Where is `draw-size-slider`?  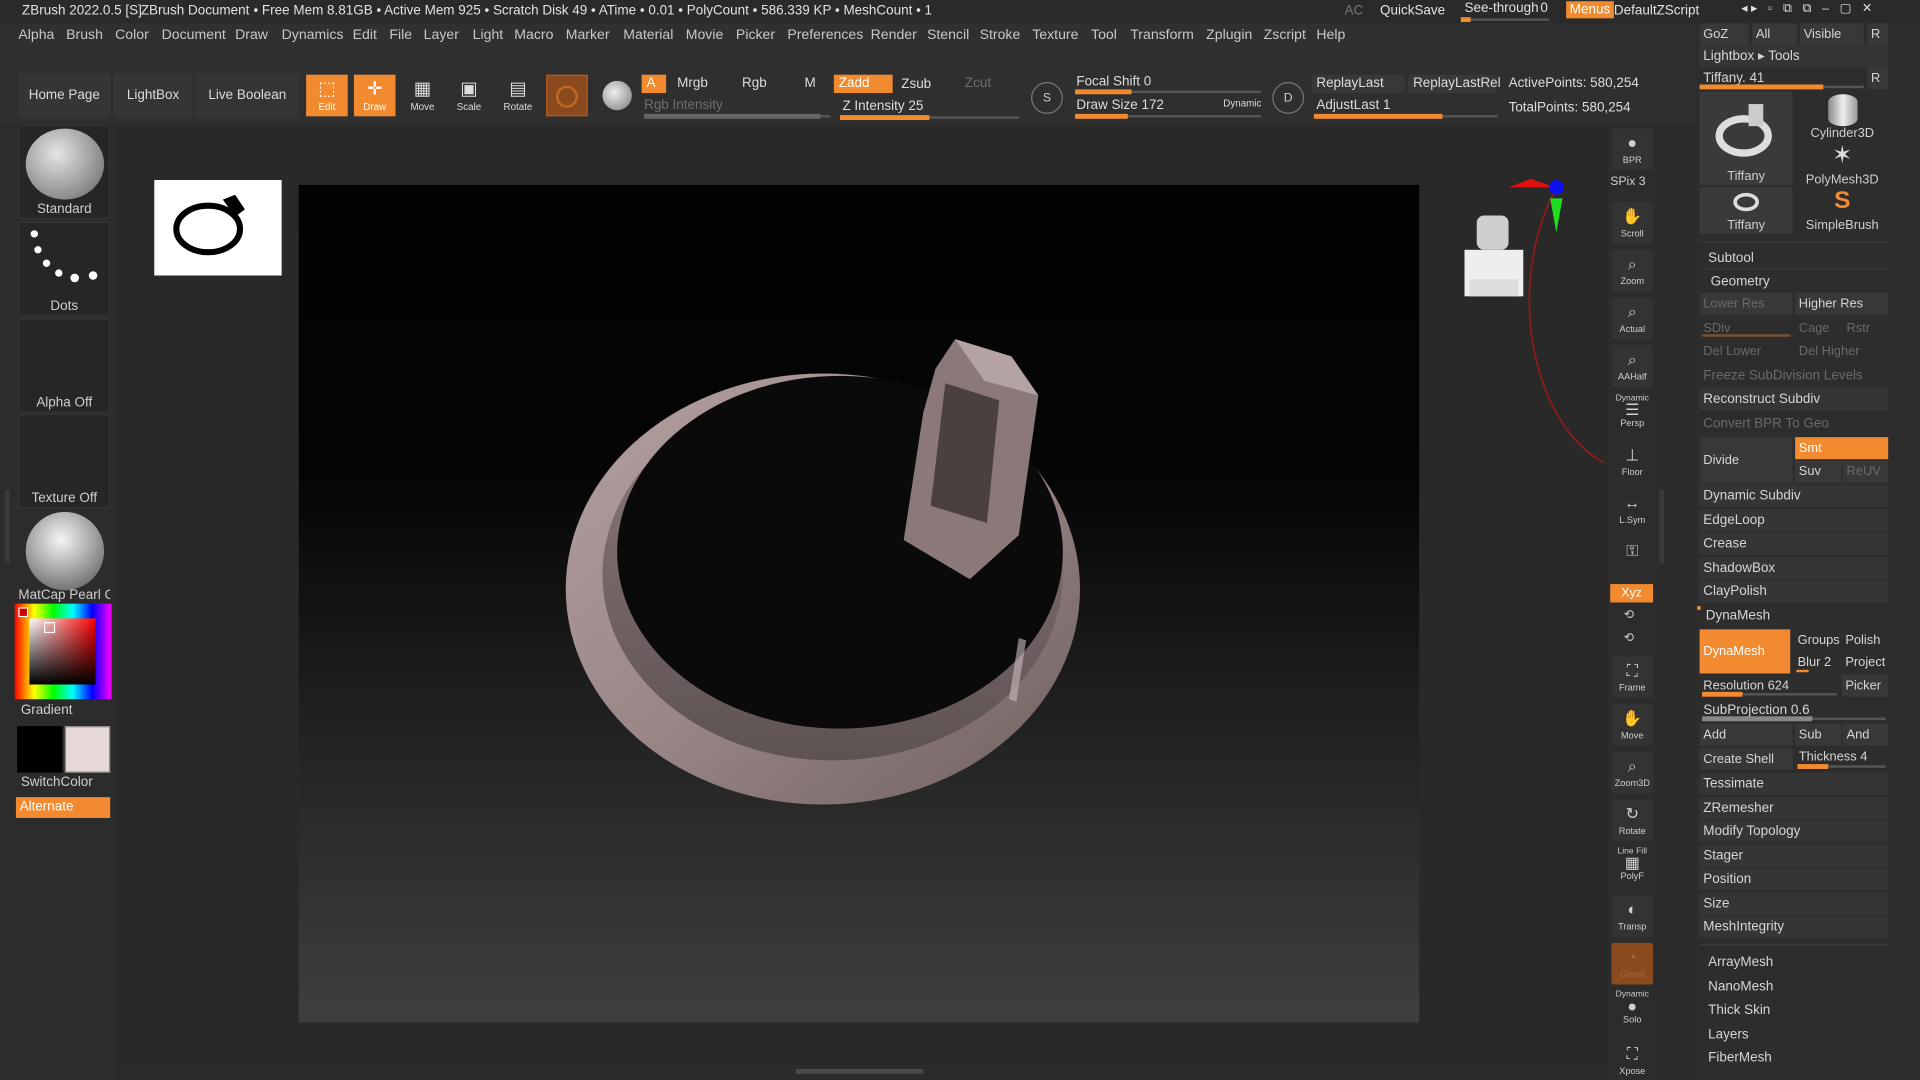 draw-size-slider is located at coordinates (1168, 116).